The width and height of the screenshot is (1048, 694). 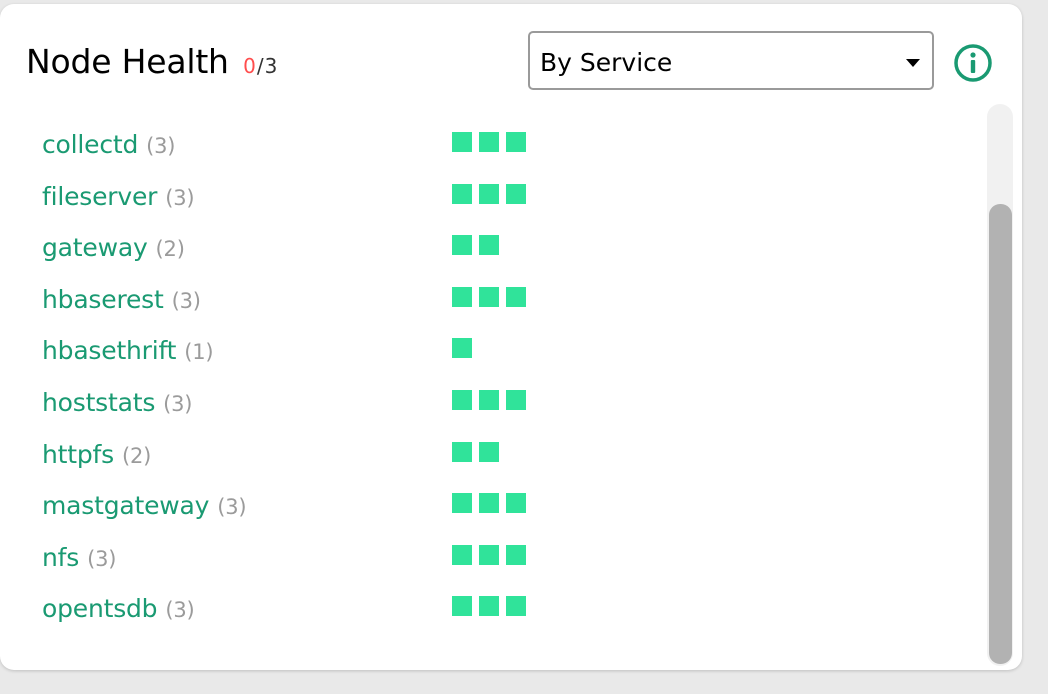 What do you see at coordinates (271, 66) in the screenshot?
I see `total-count: 3` at bounding box center [271, 66].